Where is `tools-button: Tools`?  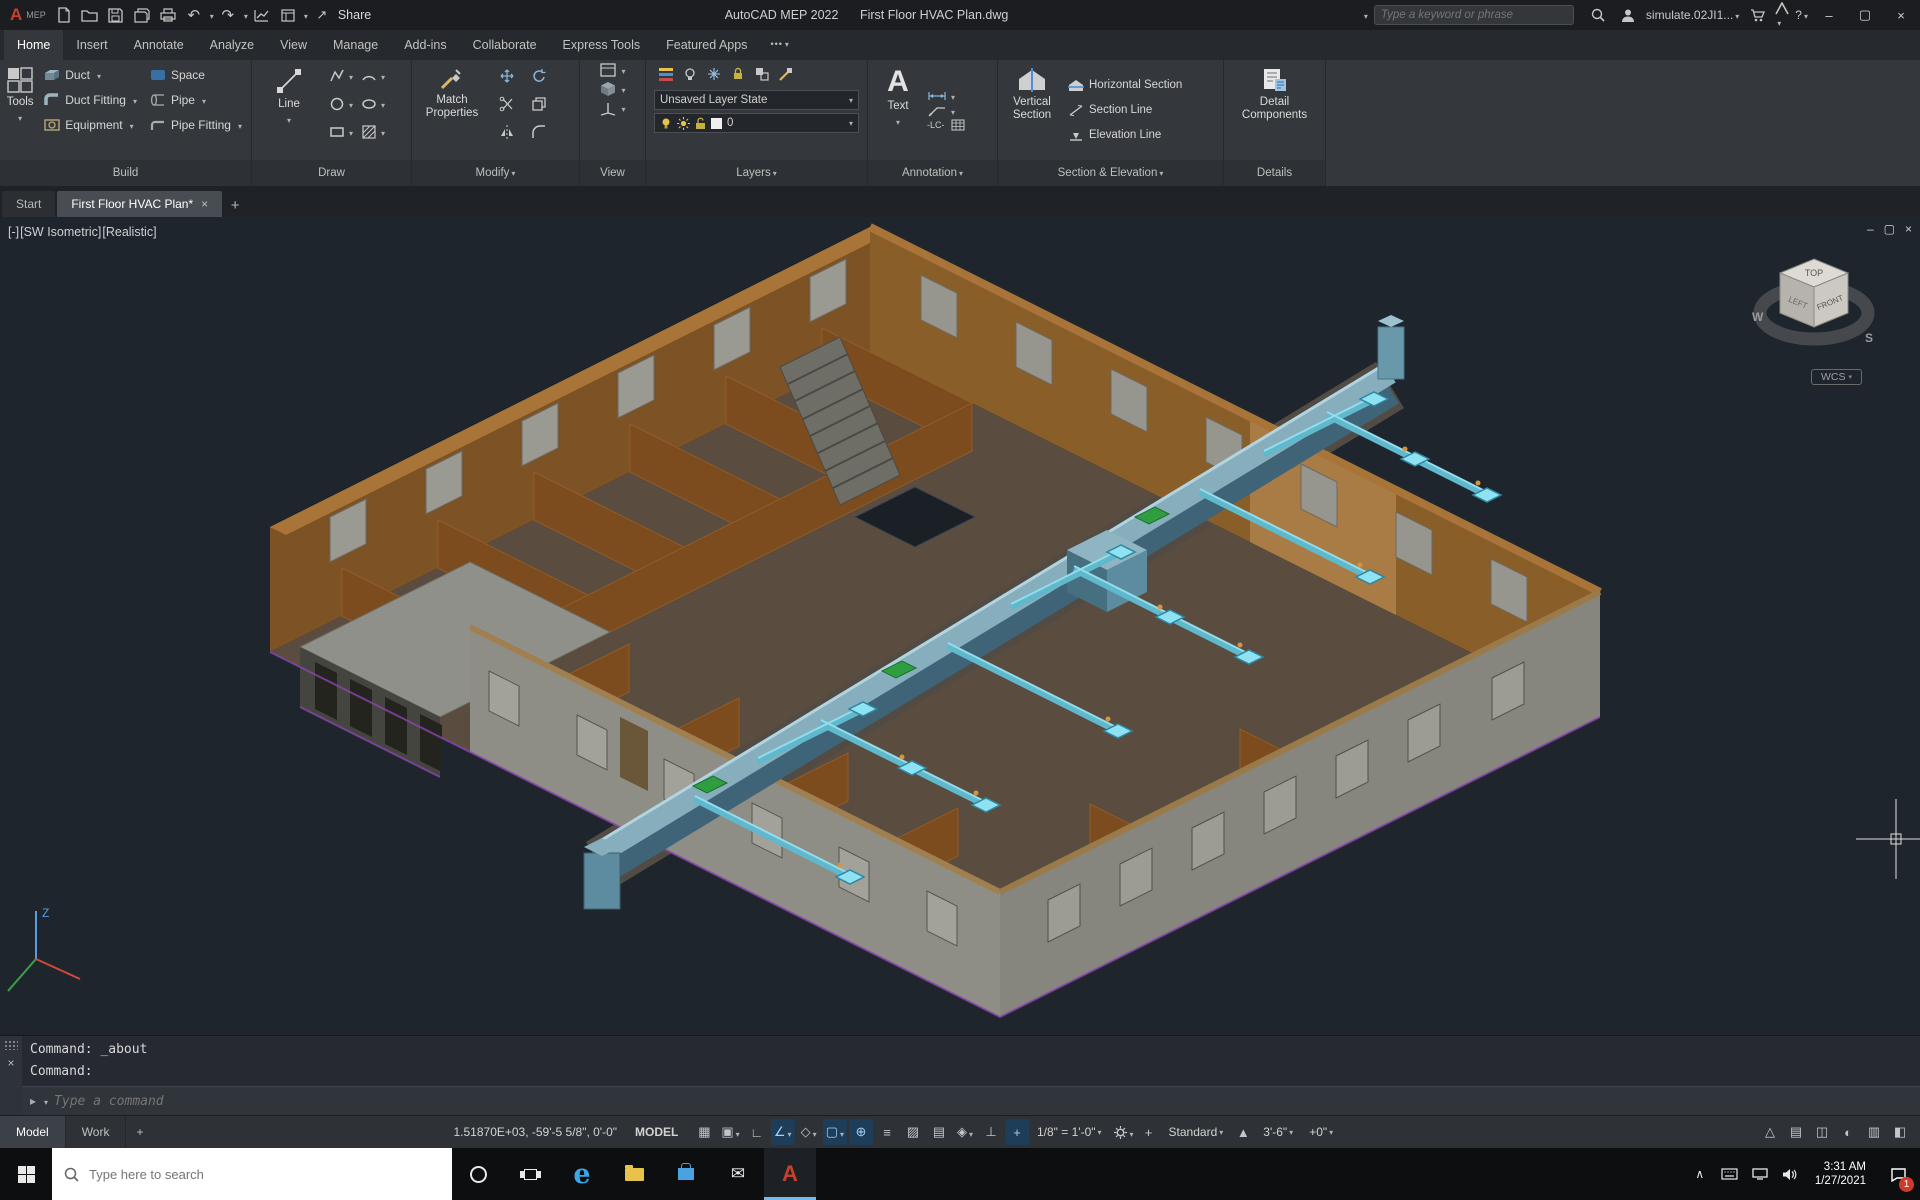 tools-button: Tools is located at coordinates (20, 110).